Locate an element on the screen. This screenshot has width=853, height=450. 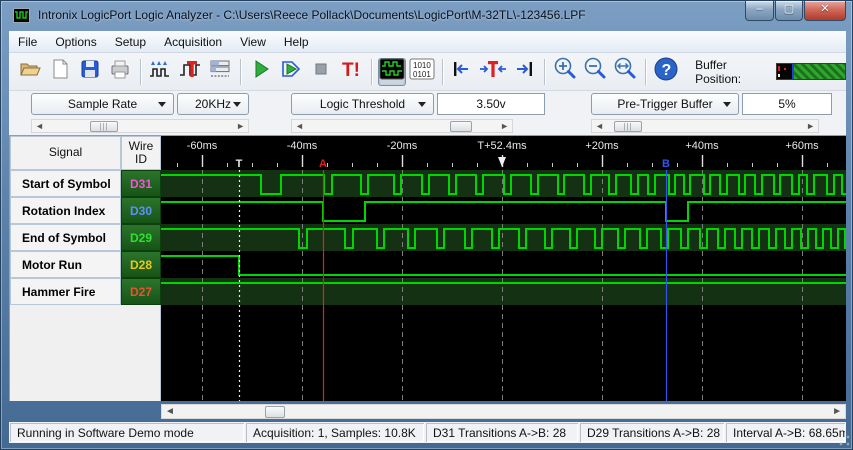
goto-trigger-icon is located at coordinates (493, 71).